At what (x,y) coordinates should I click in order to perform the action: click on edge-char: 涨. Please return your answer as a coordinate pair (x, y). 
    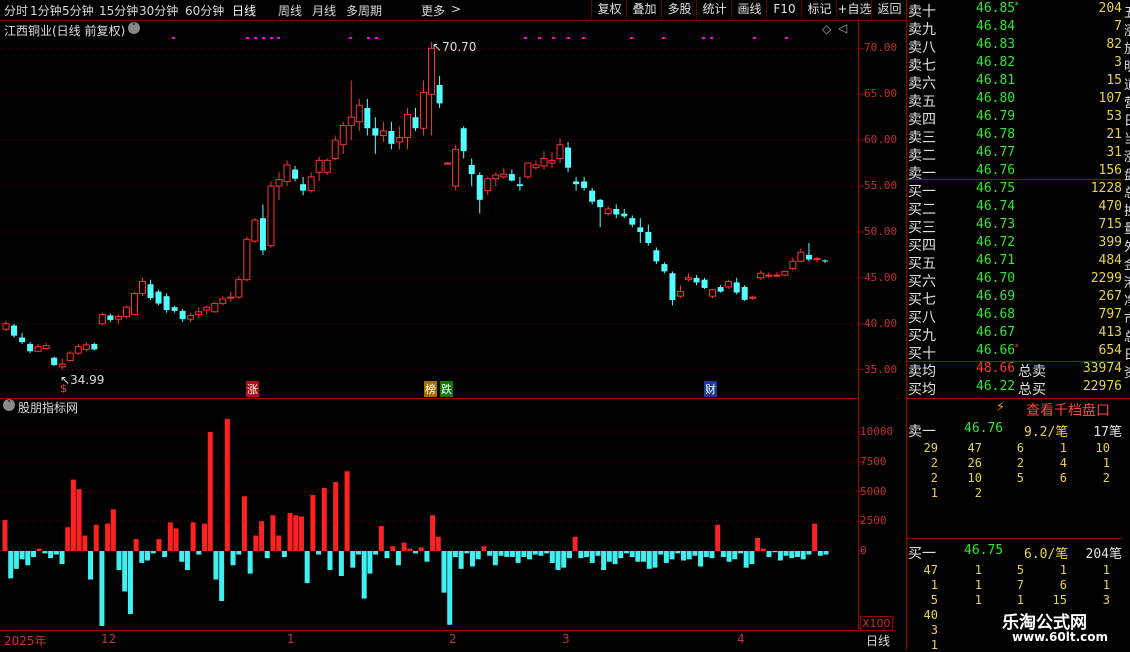
    Looking at the image, I should click on (1127, 29).